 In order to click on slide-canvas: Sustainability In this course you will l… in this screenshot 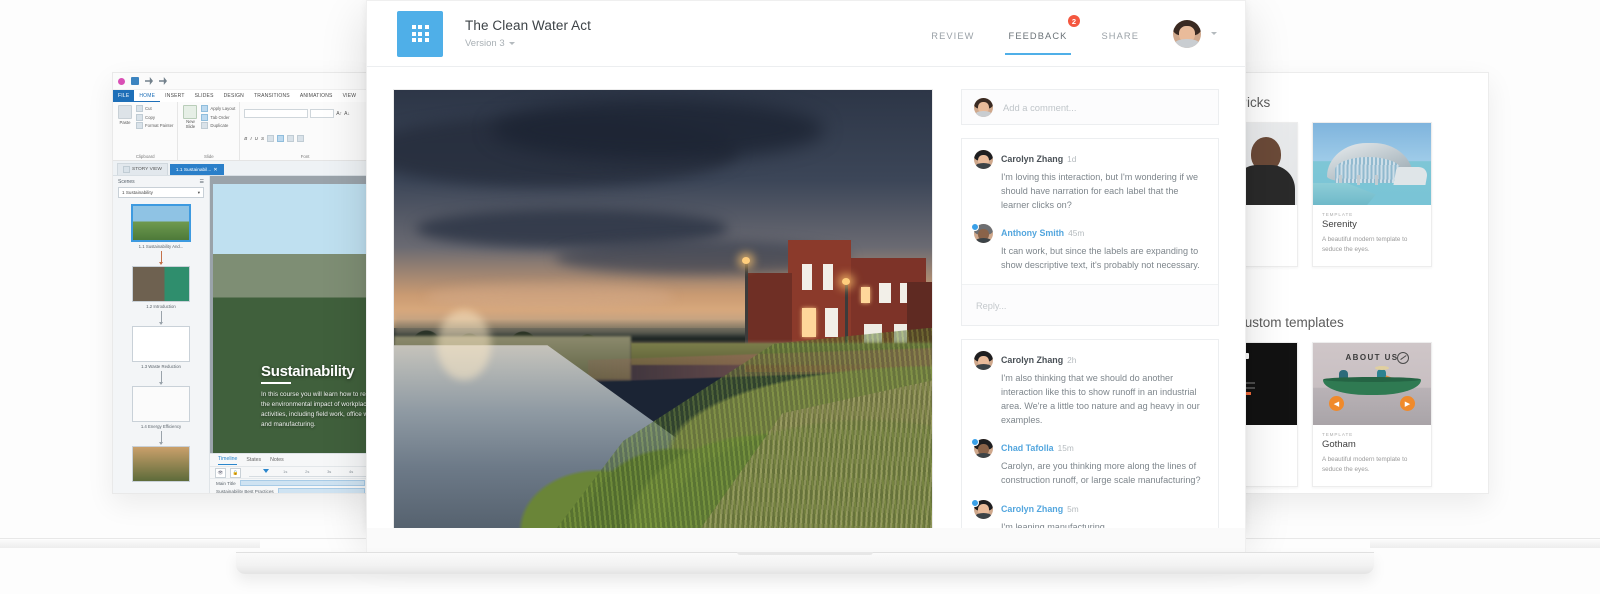, I will do `click(290, 334)`.